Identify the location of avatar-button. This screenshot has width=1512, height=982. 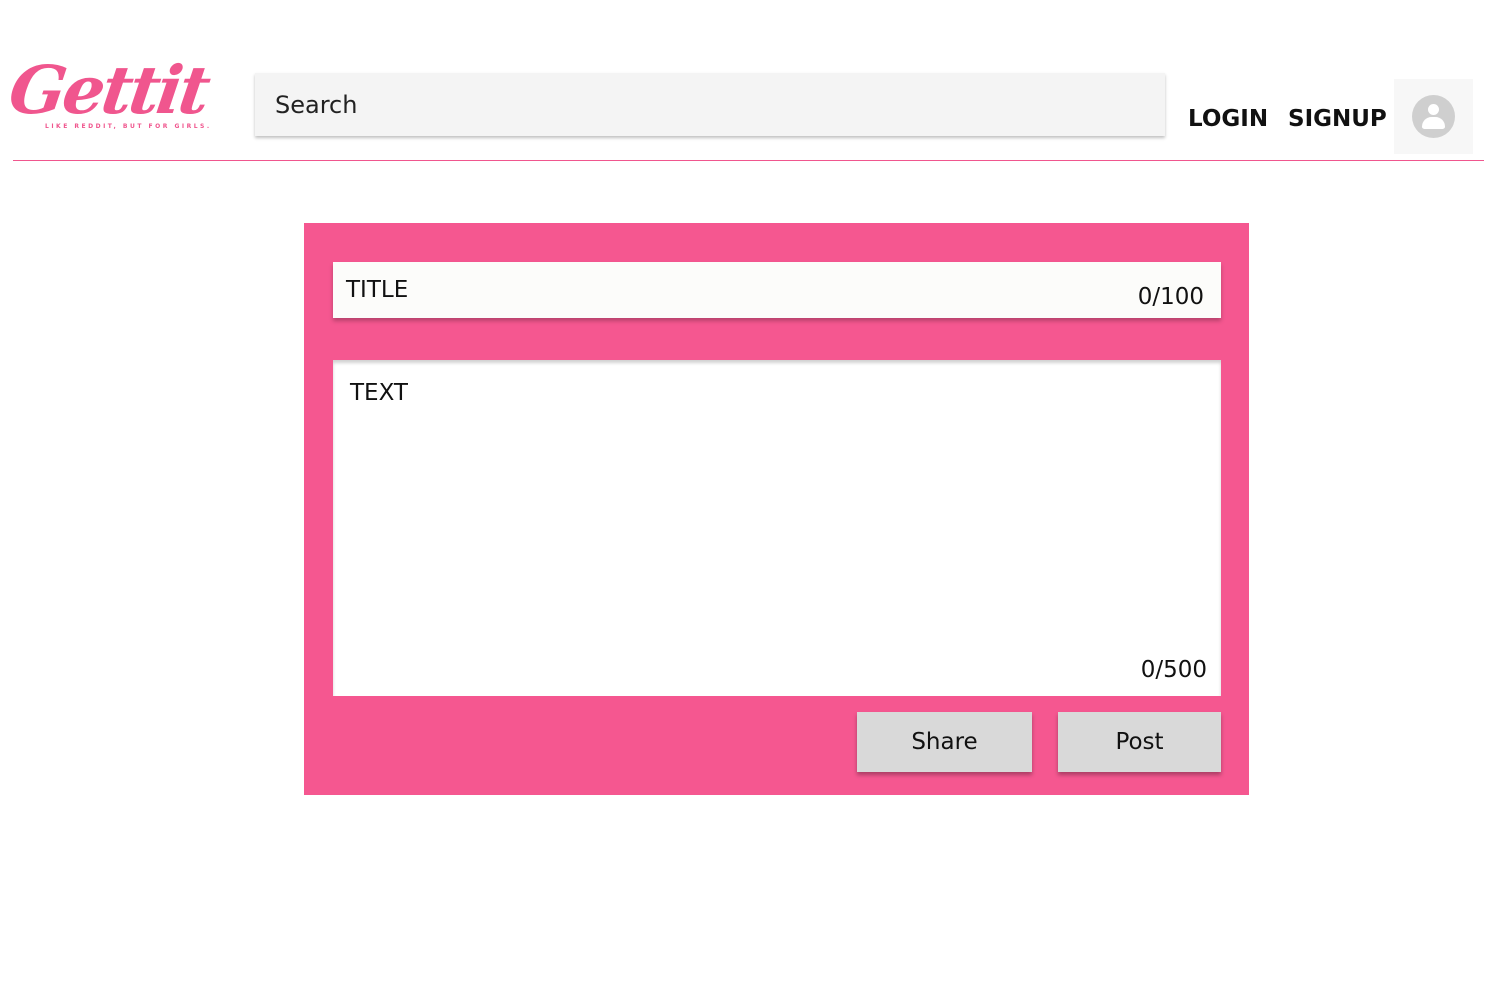
(1433, 116).